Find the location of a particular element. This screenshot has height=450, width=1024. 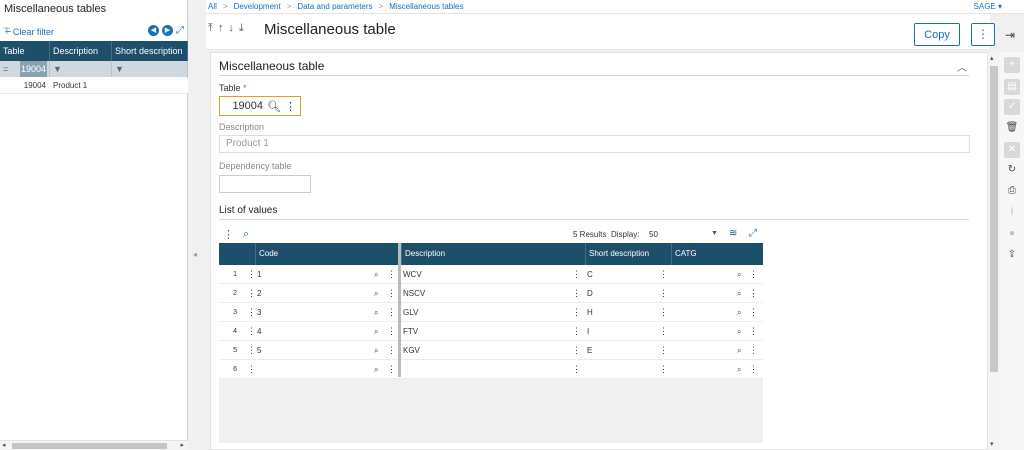

description-field: Product 1 is located at coordinates (594, 144).